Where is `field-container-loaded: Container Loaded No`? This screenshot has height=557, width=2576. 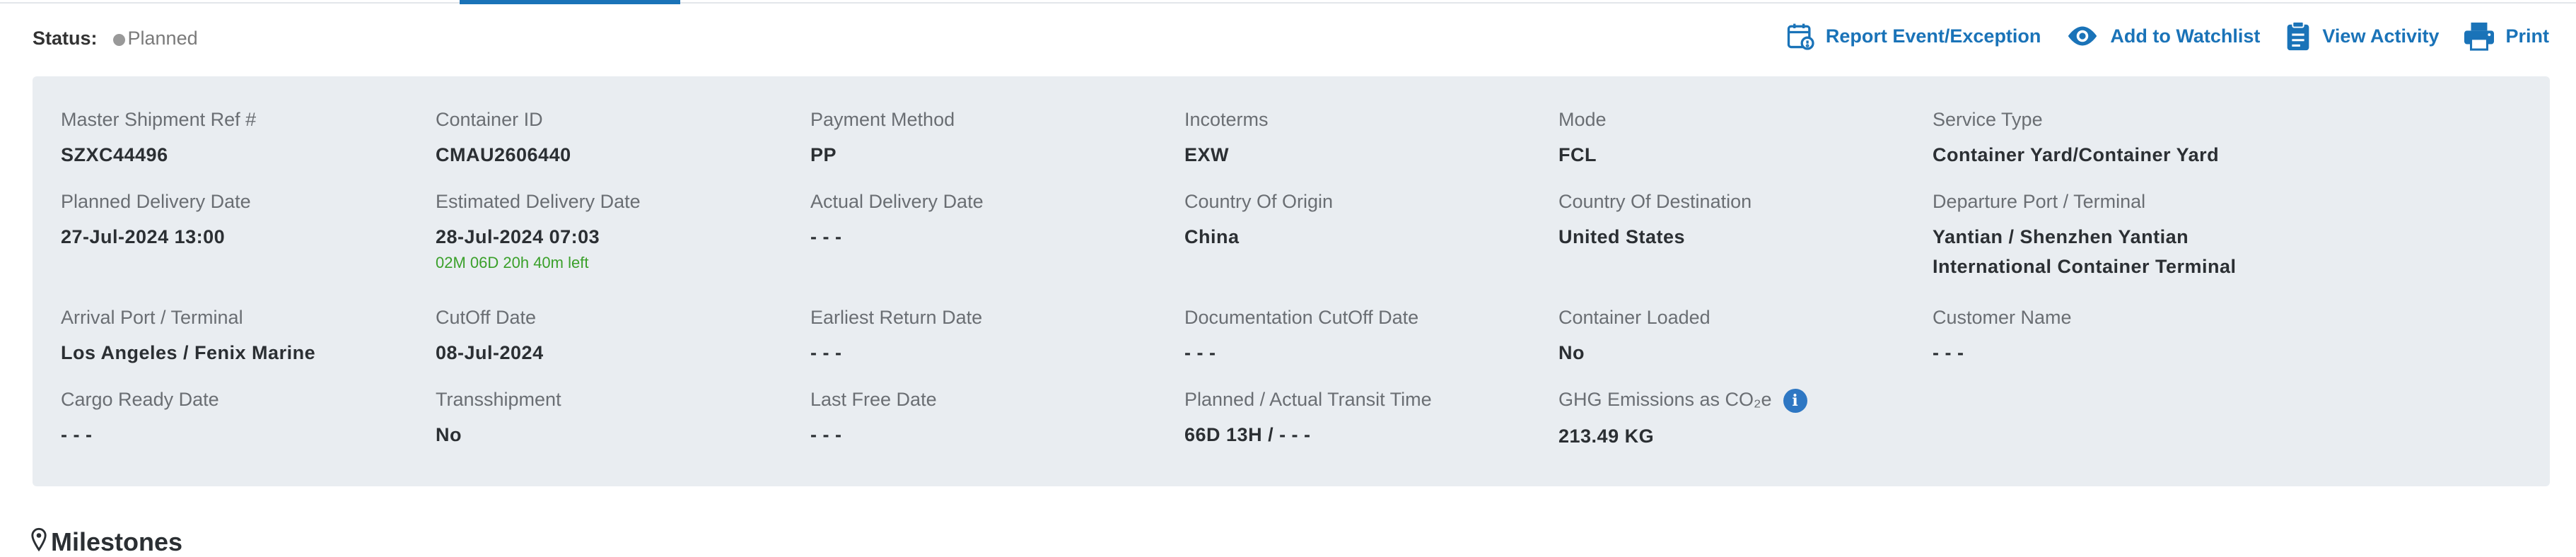
field-container-loaded: Container Loaded No is located at coordinates (1735, 336).